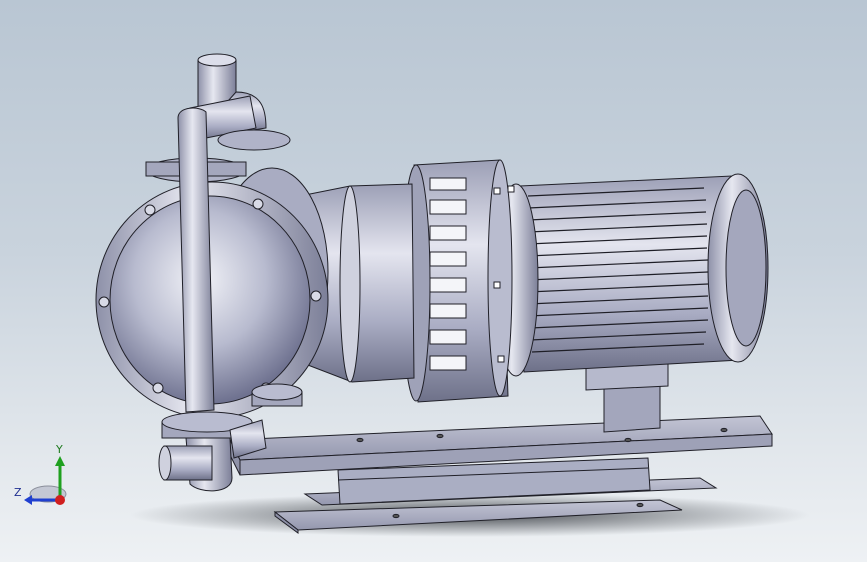 The width and height of the screenshot is (867, 562). I want to click on electric-motor, so click(631, 275).